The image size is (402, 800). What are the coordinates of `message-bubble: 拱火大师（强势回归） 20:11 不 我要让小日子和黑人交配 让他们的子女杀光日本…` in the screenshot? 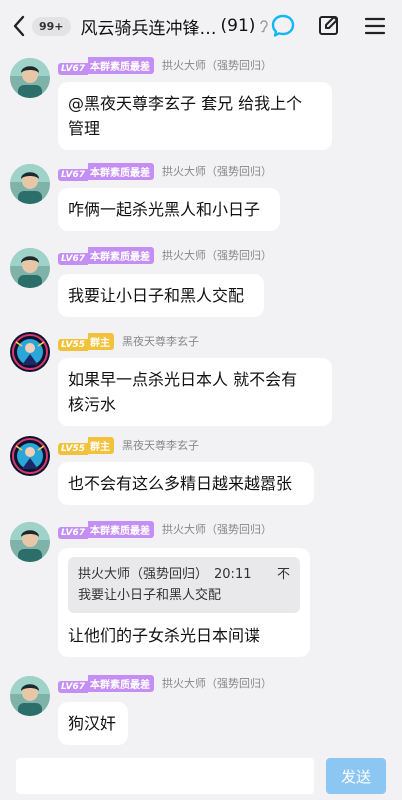 It's located at (184, 602).